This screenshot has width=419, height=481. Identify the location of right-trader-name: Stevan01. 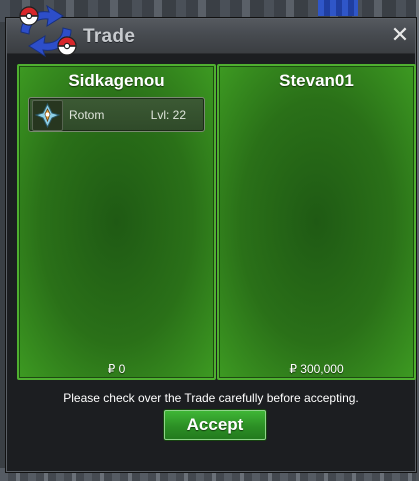
(316, 80).